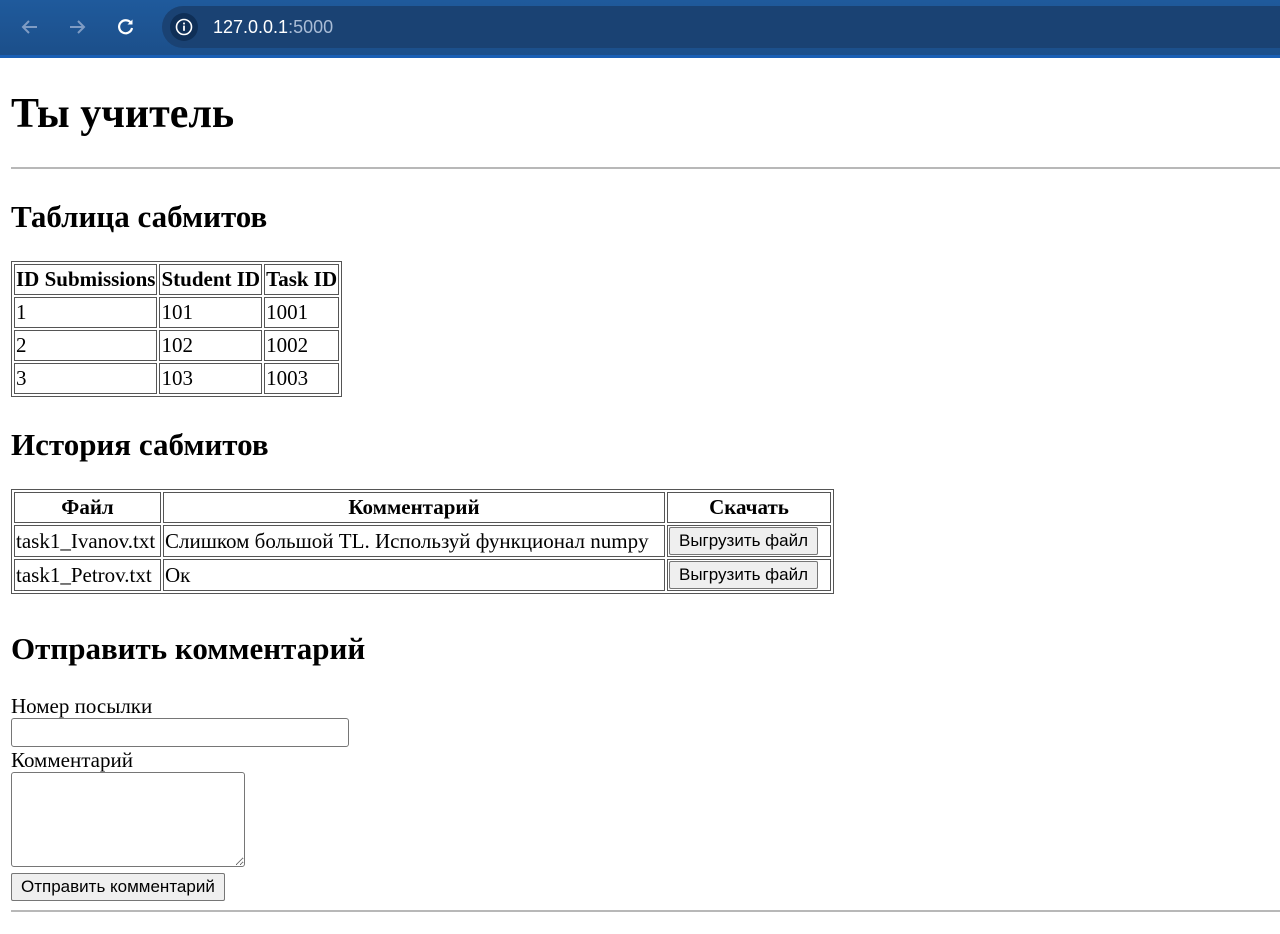 This screenshot has height=934, width=1280. What do you see at coordinates (414, 507) in the screenshot?
I see `column-header: Комментарий` at bounding box center [414, 507].